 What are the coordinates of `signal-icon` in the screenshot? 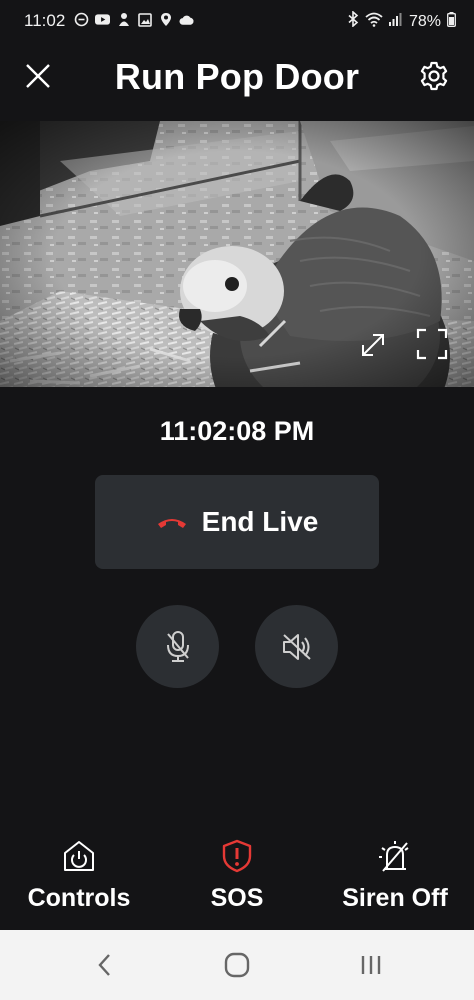 It's located at (395, 21).